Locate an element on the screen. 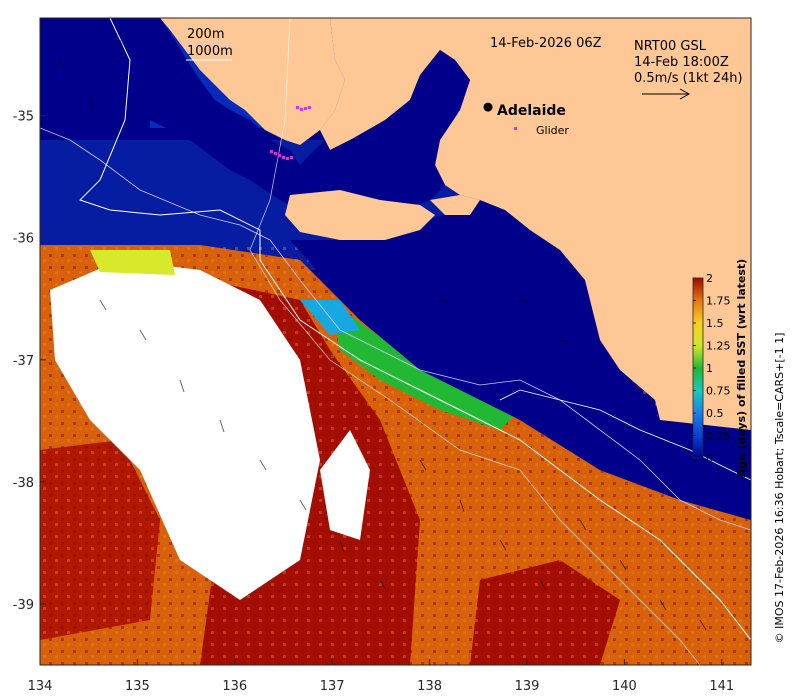 This screenshot has width=792, height=700. colorbar-tick-label: 1.75 is located at coordinates (718, 301).